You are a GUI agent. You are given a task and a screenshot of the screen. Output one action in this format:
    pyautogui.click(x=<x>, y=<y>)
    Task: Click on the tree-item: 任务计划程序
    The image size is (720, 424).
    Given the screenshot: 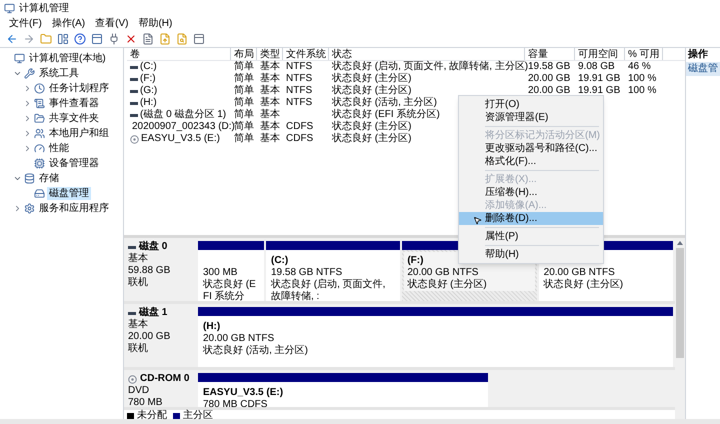 What is the action you would take?
    pyautogui.click(x=79, y=88)
    